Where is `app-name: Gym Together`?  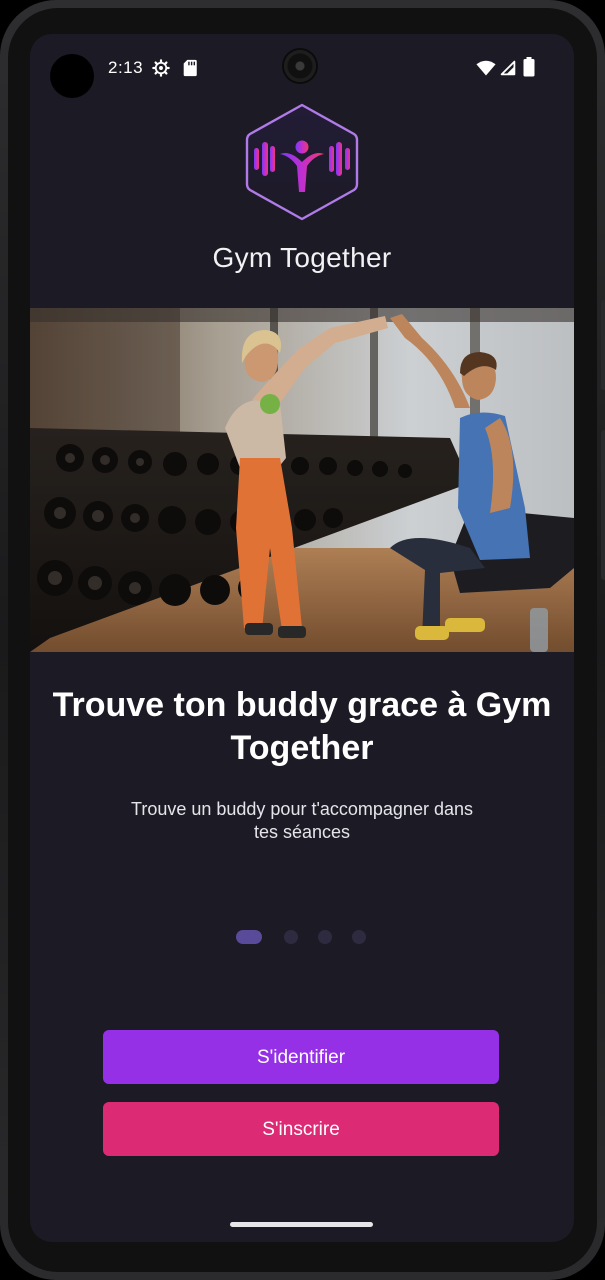
app-name: Gym Together is located at coordinates (302, 257).